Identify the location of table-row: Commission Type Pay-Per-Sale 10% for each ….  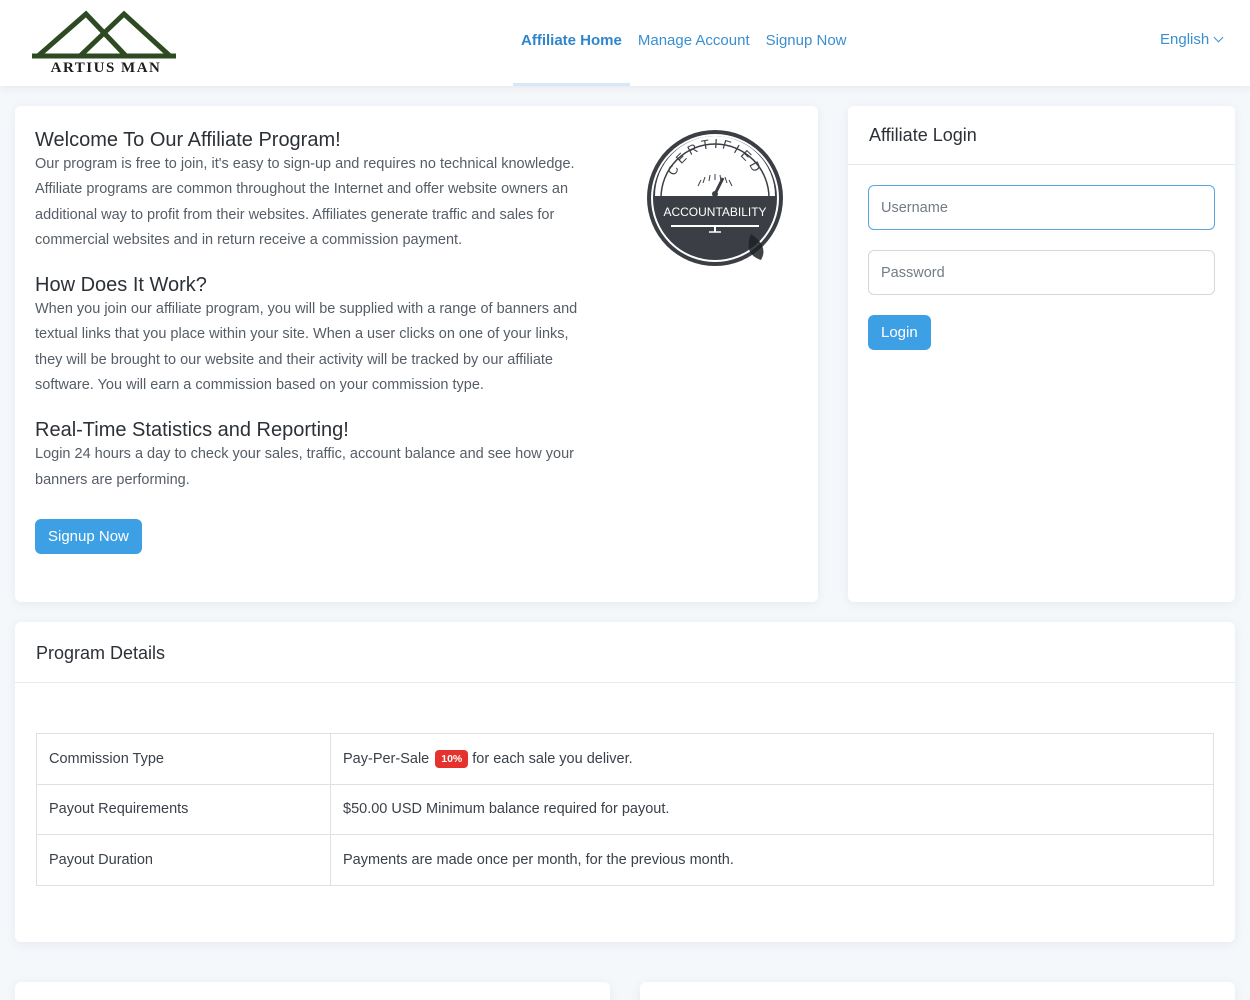
(625, 759).